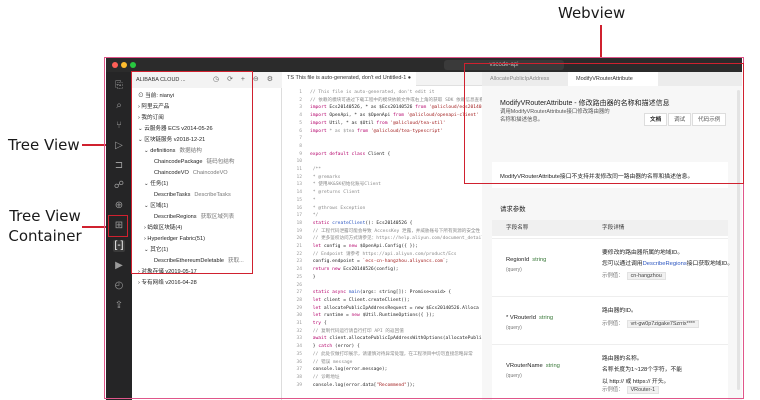 This screenshot has height=400, width=760. What do you see at coordinates (118, 226) in the screenshot?
I see `tree-view-container-highlight-box` at bounding box center [118, 226].